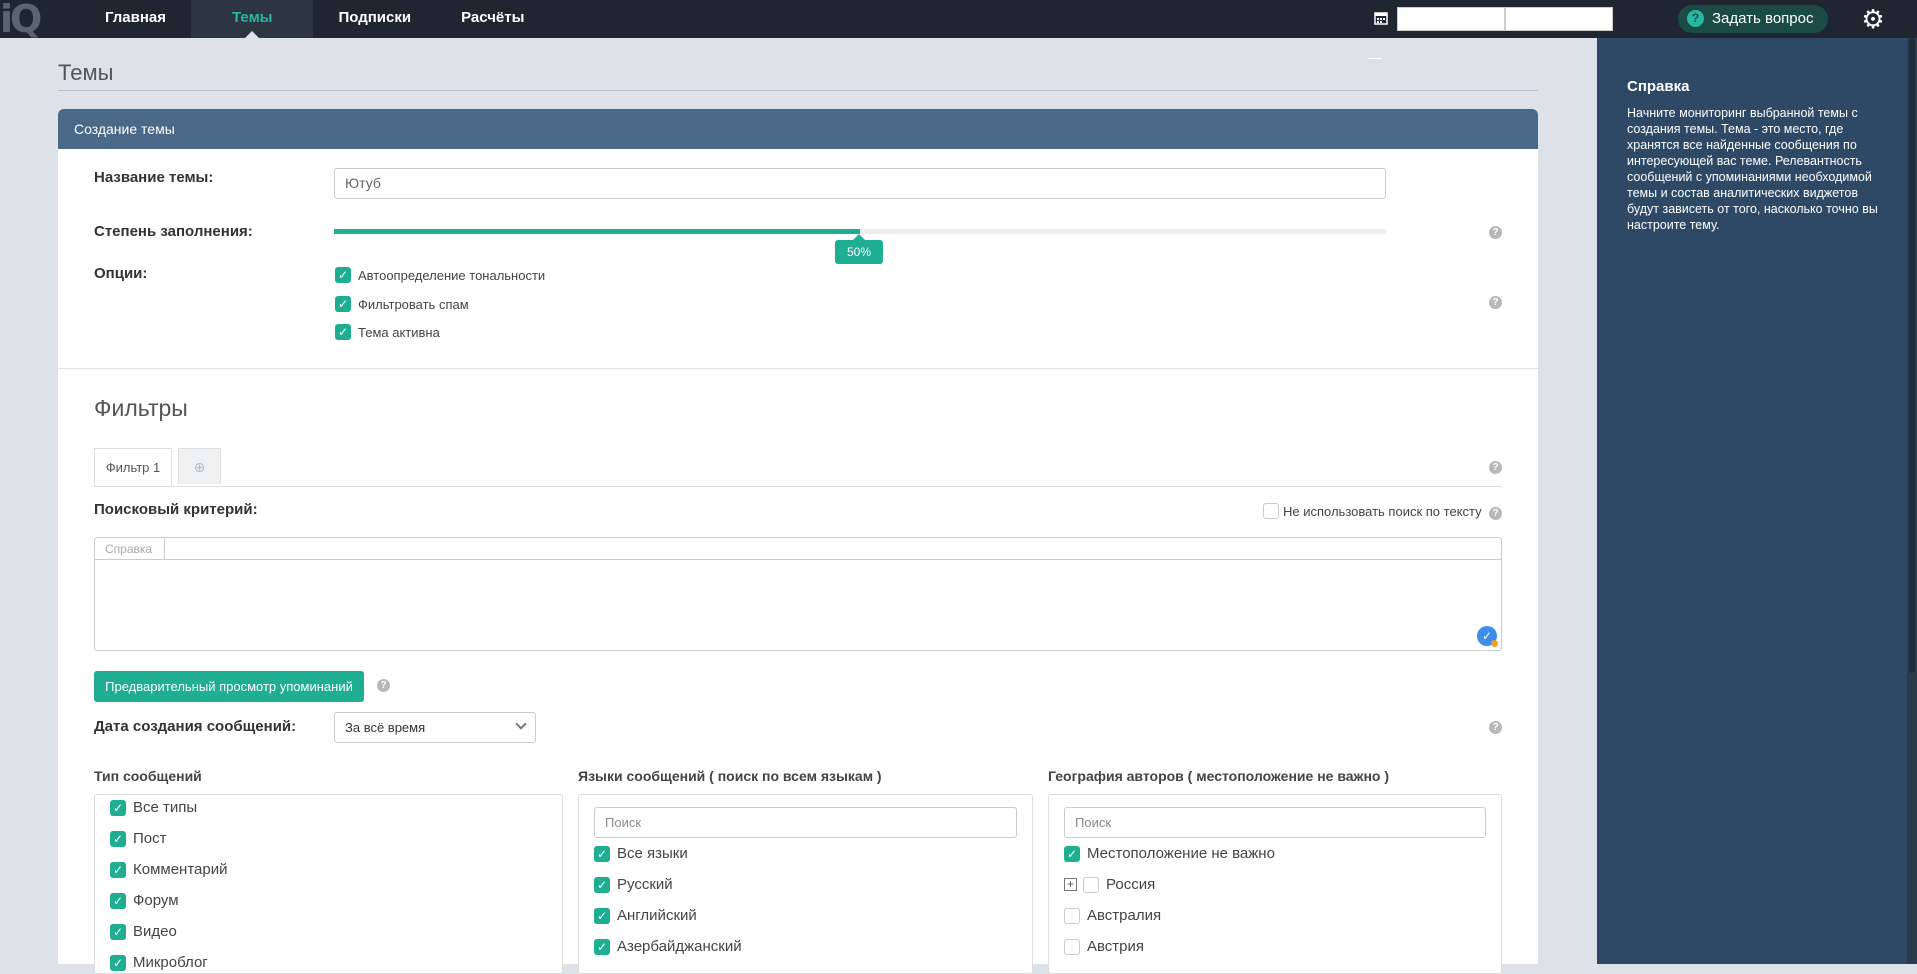 This screenshot has height=974, width=1917. Describe the element at coordinates (1116, 946) in the screenshot. I see `geo-label: Австрия` at that location.